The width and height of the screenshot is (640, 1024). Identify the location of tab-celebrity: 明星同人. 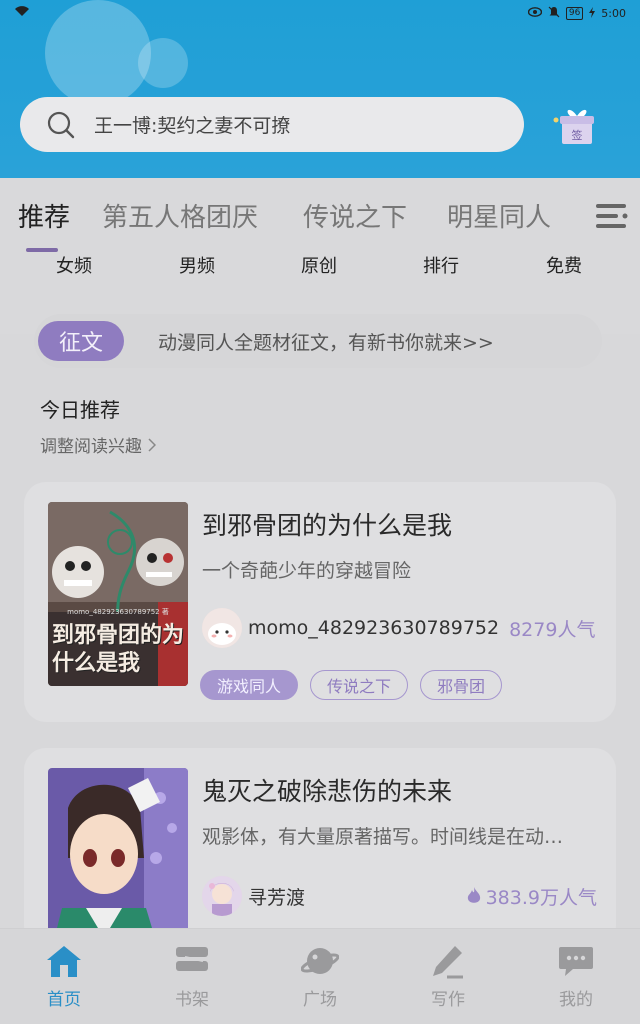
(499, 215).